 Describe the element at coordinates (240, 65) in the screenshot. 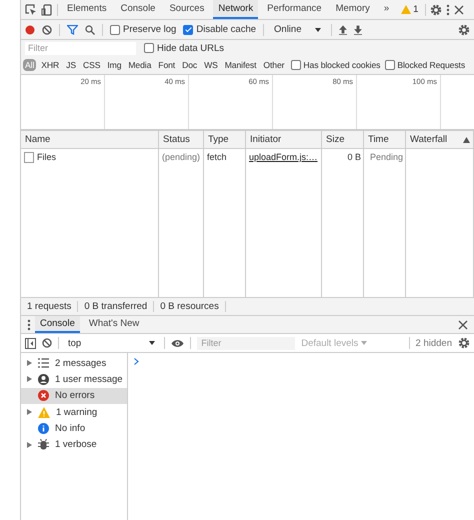

I see `type-filter-button: Manifest` at that location.